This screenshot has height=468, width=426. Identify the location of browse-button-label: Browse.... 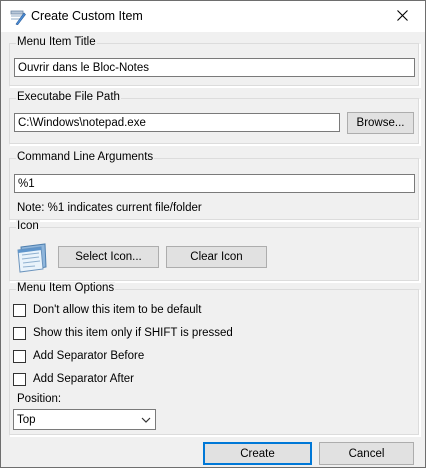
(380, 123).